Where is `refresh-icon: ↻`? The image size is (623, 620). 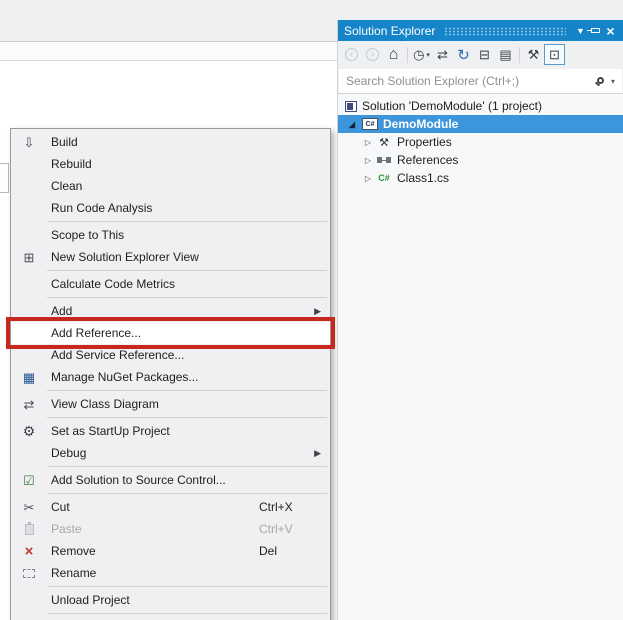 refresh-icon: ↻ is located at coordinates (463, 55).